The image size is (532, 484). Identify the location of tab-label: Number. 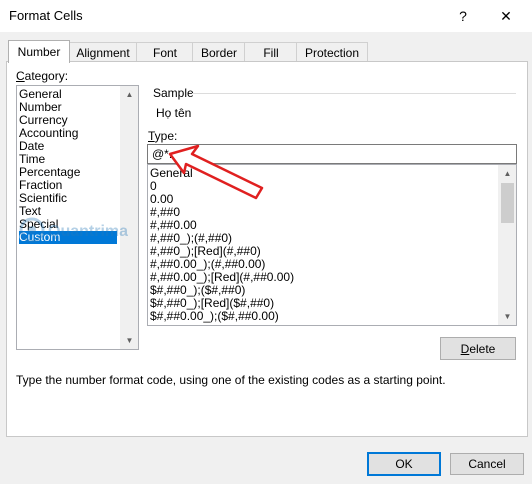
(39, 52).